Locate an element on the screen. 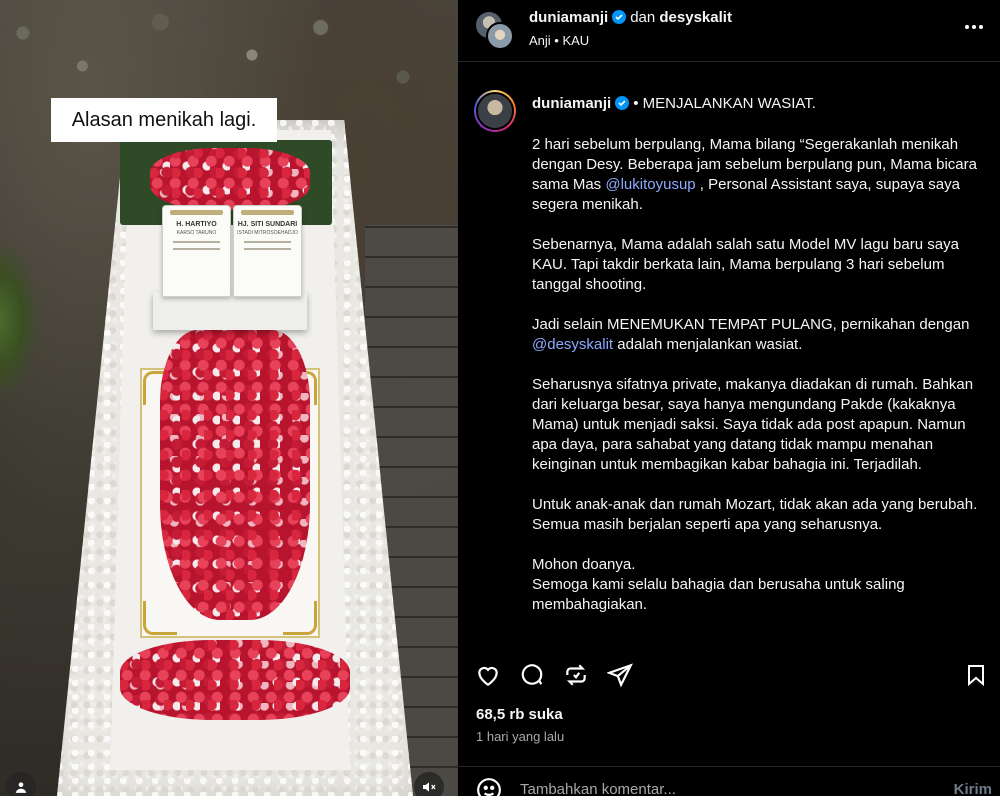 The image size is (1000, 796). mention-link: @lukitoyusup is located at coordinates (650, 184).